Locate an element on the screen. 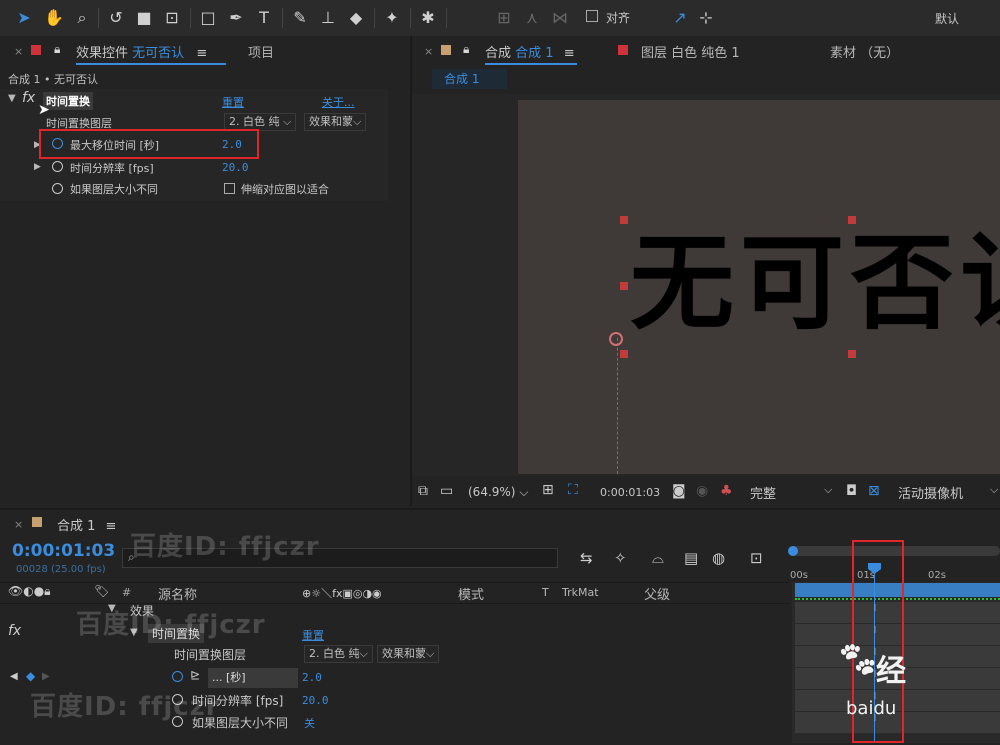  snap-icon: ↗ is located at coordinates (680, 18).